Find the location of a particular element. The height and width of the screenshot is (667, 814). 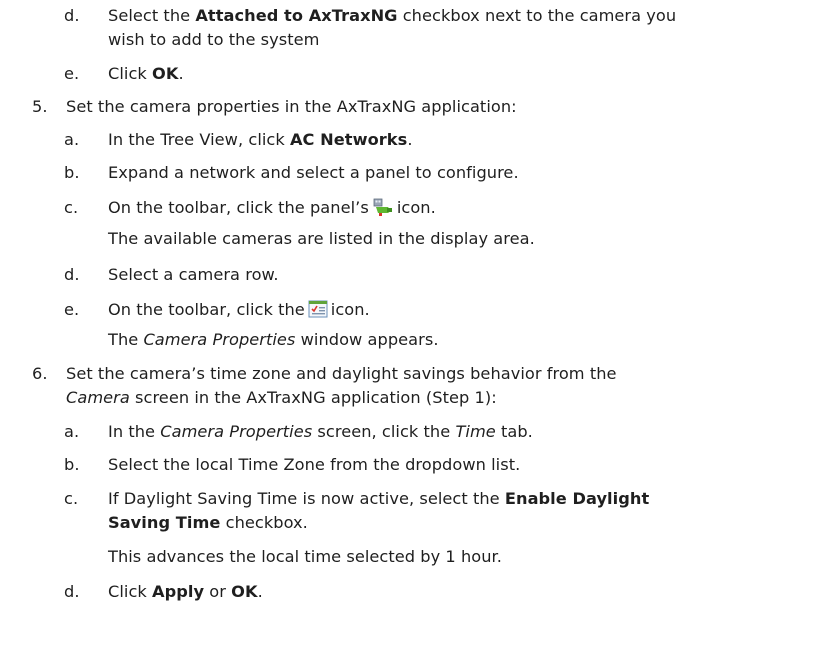

bold-term: Enable Daylight is located at coordinates (577, 498).